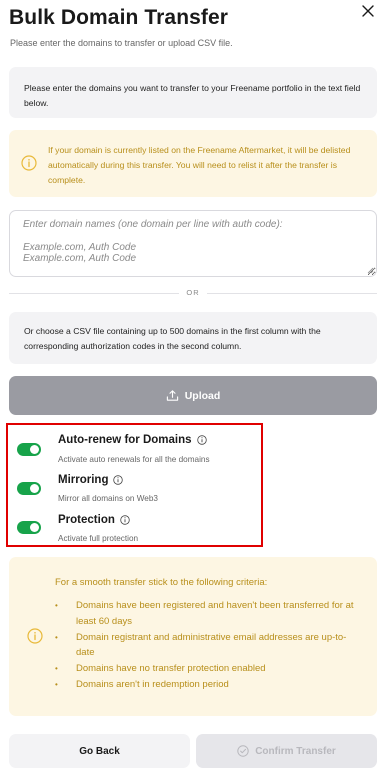 The height and width of the screenshot is (777, 387). What do you see at coordinates (172, 395) in the screenshot?
I see `upload-icon` at bounding box center [172, 395].